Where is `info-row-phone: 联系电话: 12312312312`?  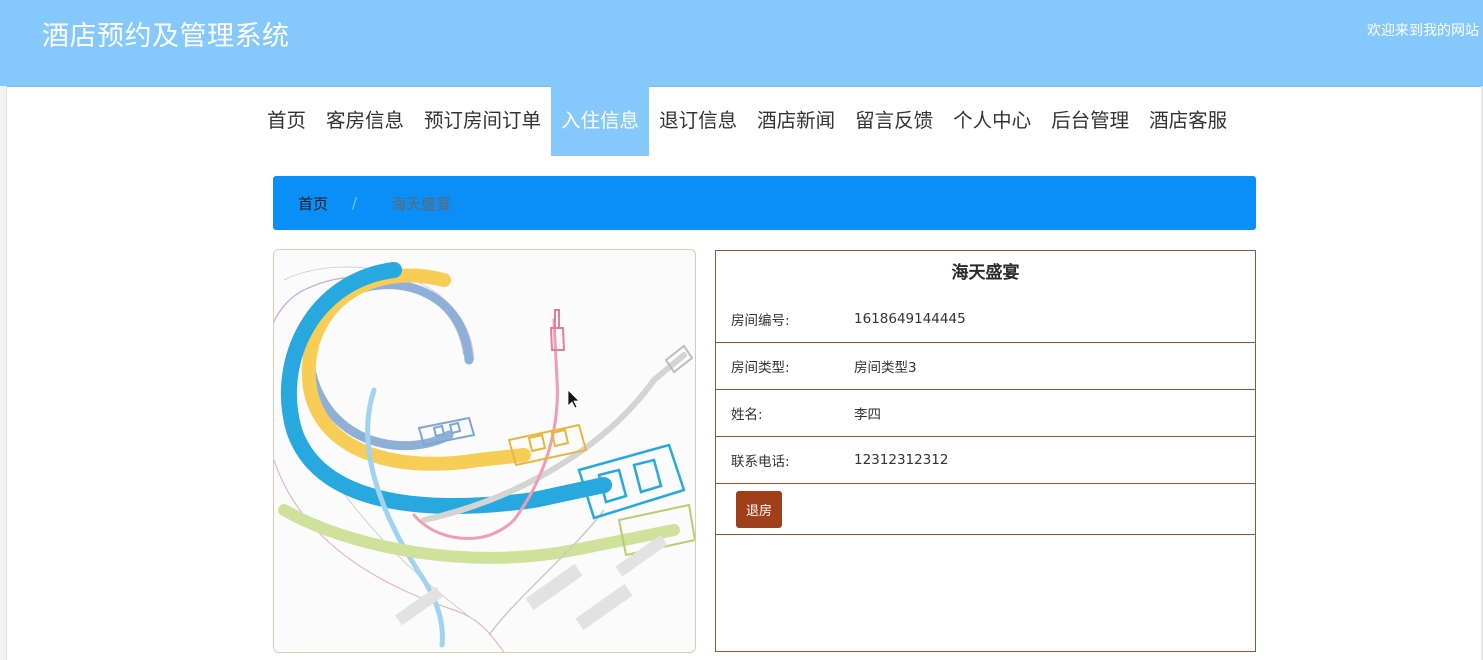
info-row-phone: 联系电话: 12312312312 is located at coordinates (985, 460).